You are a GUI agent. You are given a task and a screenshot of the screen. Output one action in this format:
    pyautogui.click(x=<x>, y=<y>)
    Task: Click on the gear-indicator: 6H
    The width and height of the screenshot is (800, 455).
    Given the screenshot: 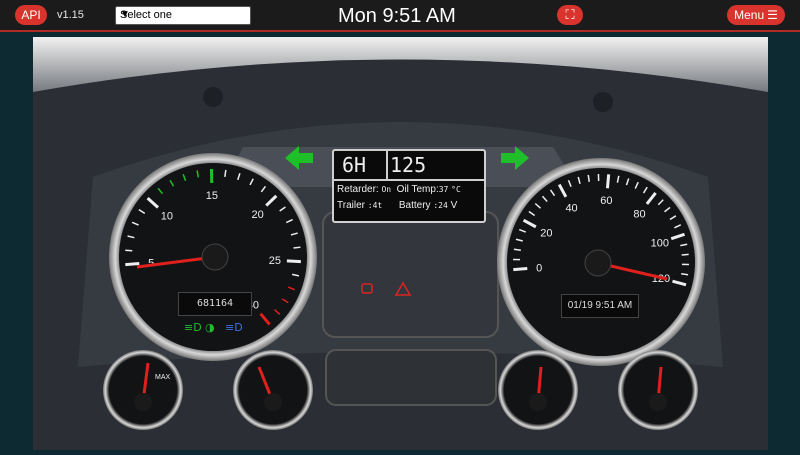 What is the action you would take?
    pyautogui.click(x=354, y=165)
    